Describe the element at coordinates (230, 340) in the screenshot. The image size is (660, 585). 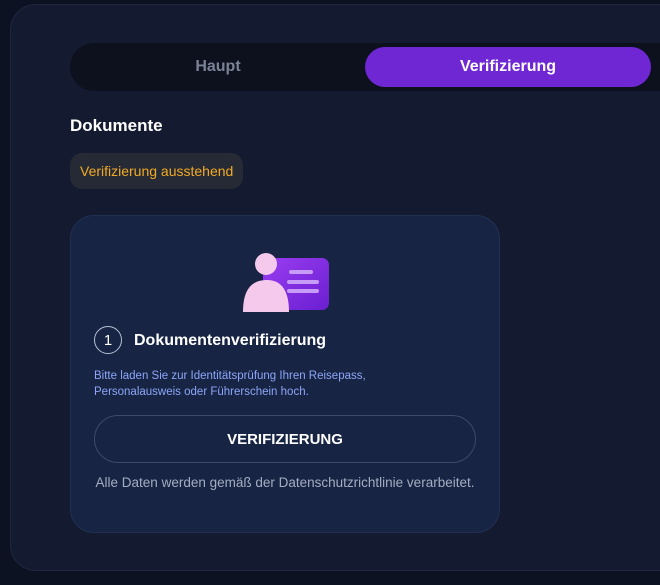
I see `step-title: Dokumentenverifizierung` at that location.